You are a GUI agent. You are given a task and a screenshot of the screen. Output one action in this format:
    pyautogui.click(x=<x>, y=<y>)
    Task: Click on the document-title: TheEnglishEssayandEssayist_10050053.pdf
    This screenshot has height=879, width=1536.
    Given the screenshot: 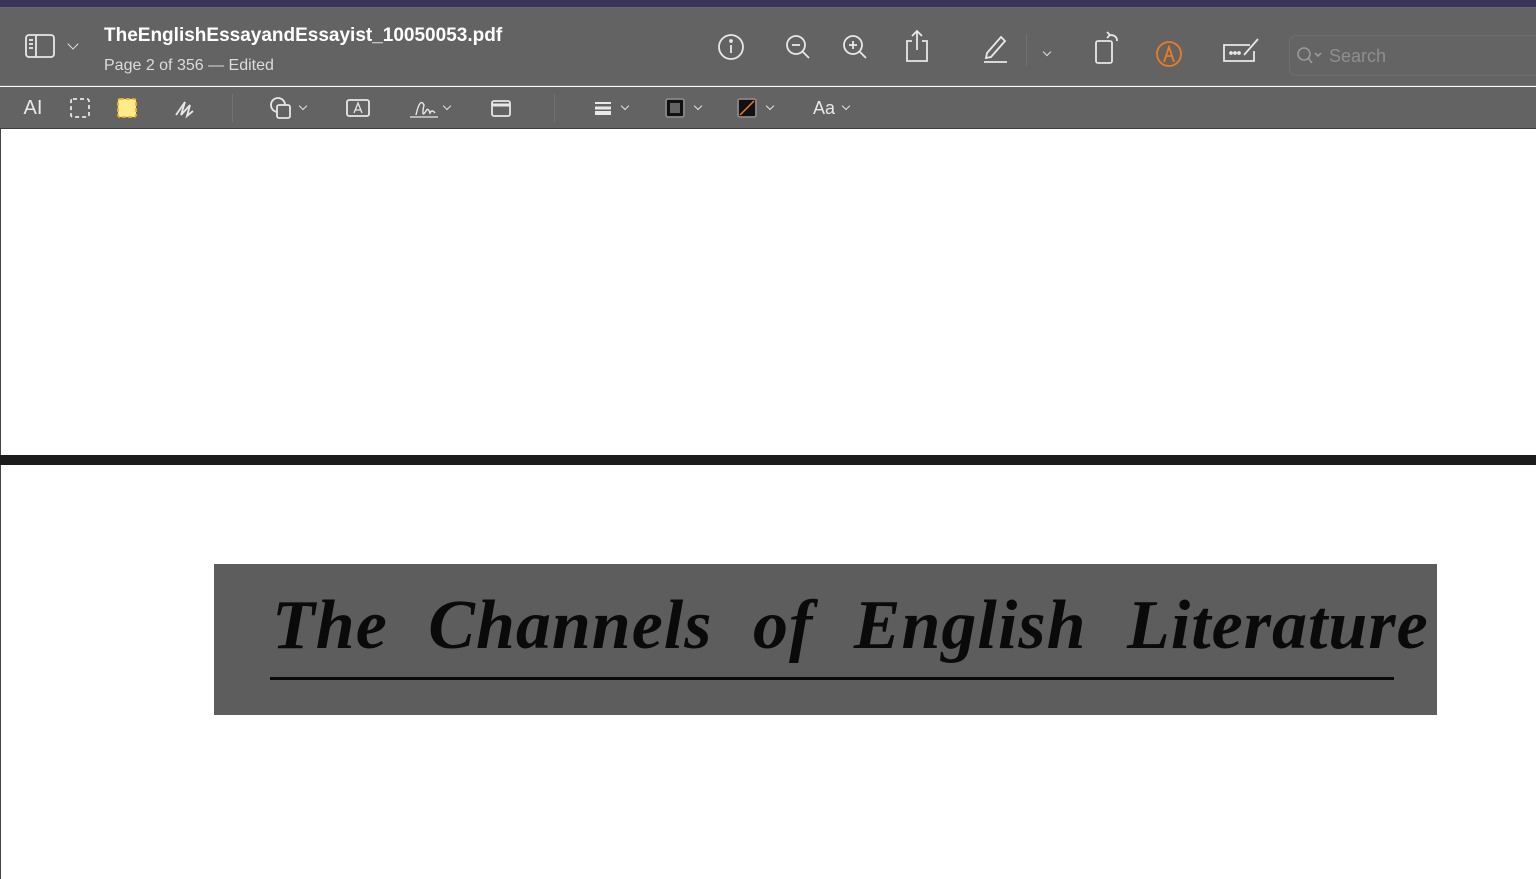 What is the action you would take?
    pyautogui.click(x=303, y=35)
    